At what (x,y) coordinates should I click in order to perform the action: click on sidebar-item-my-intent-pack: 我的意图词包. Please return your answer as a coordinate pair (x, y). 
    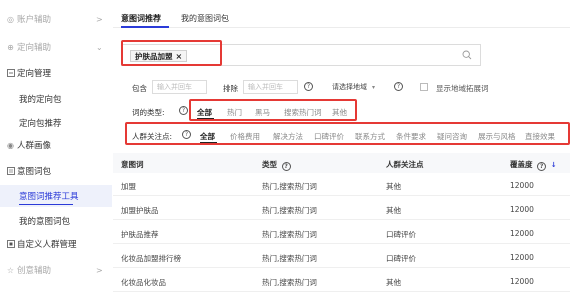
    Looking at the image, I should click on (56, 221).